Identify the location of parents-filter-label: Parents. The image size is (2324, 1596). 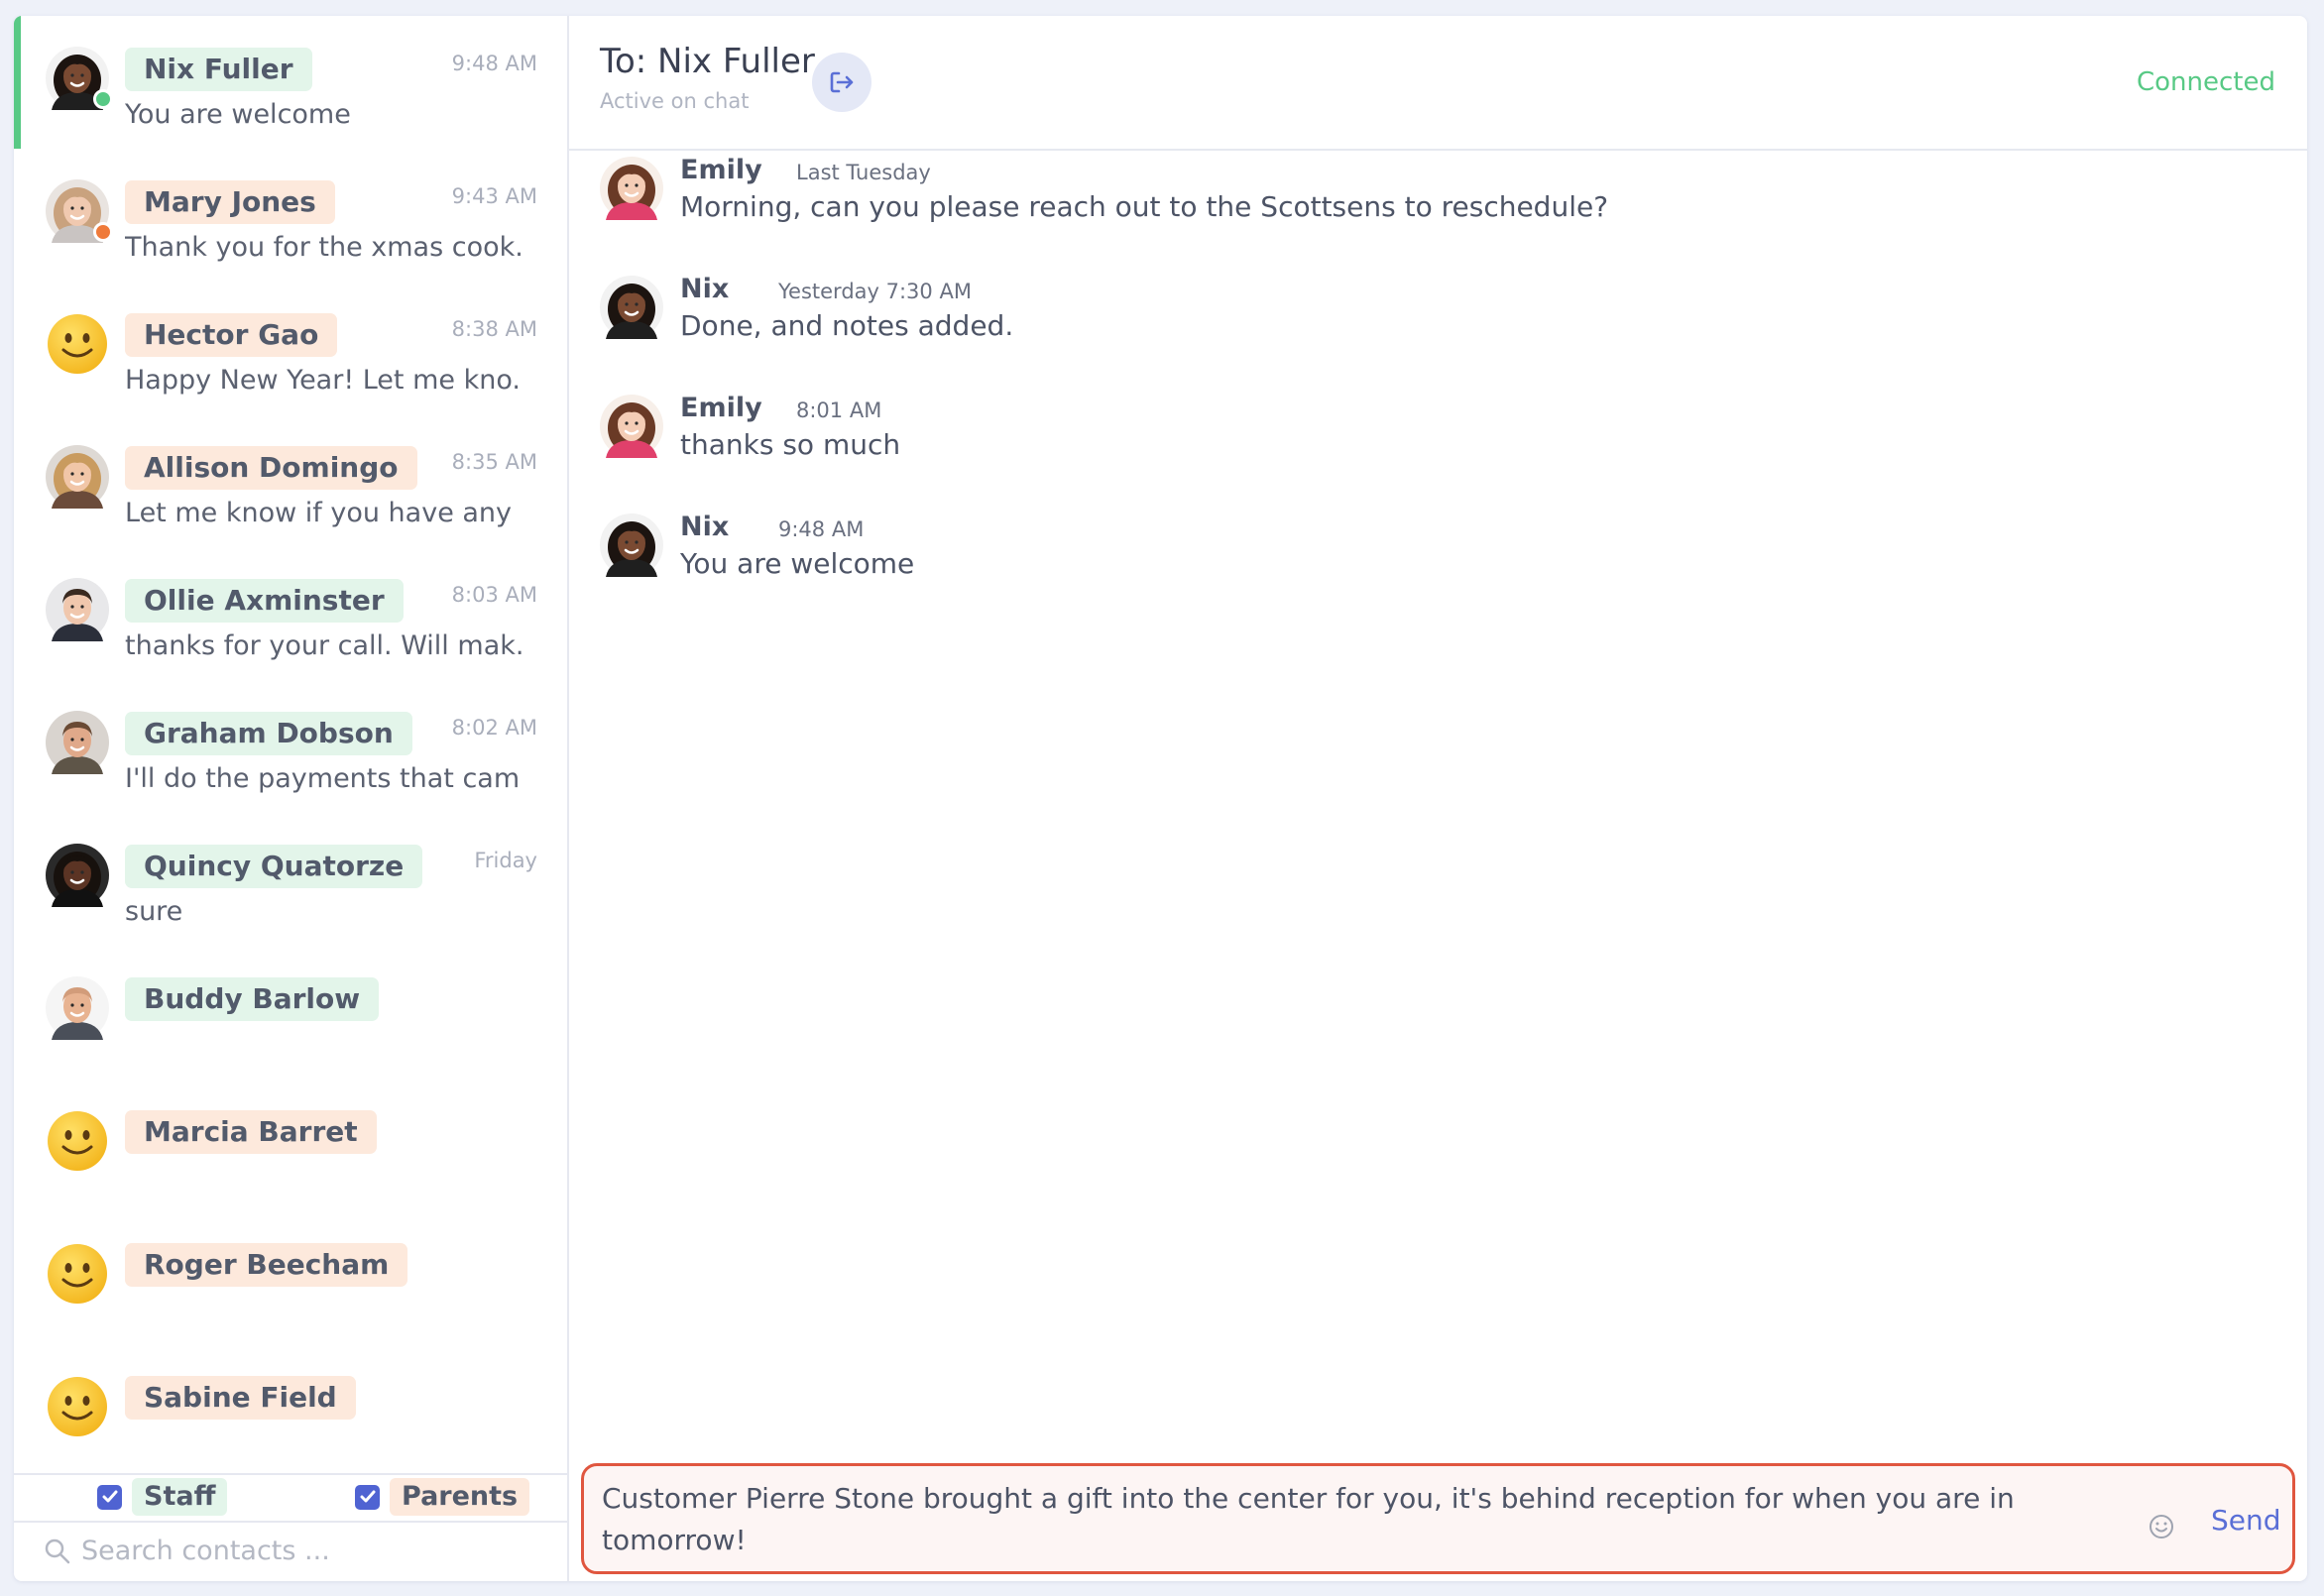
(460, 1497).